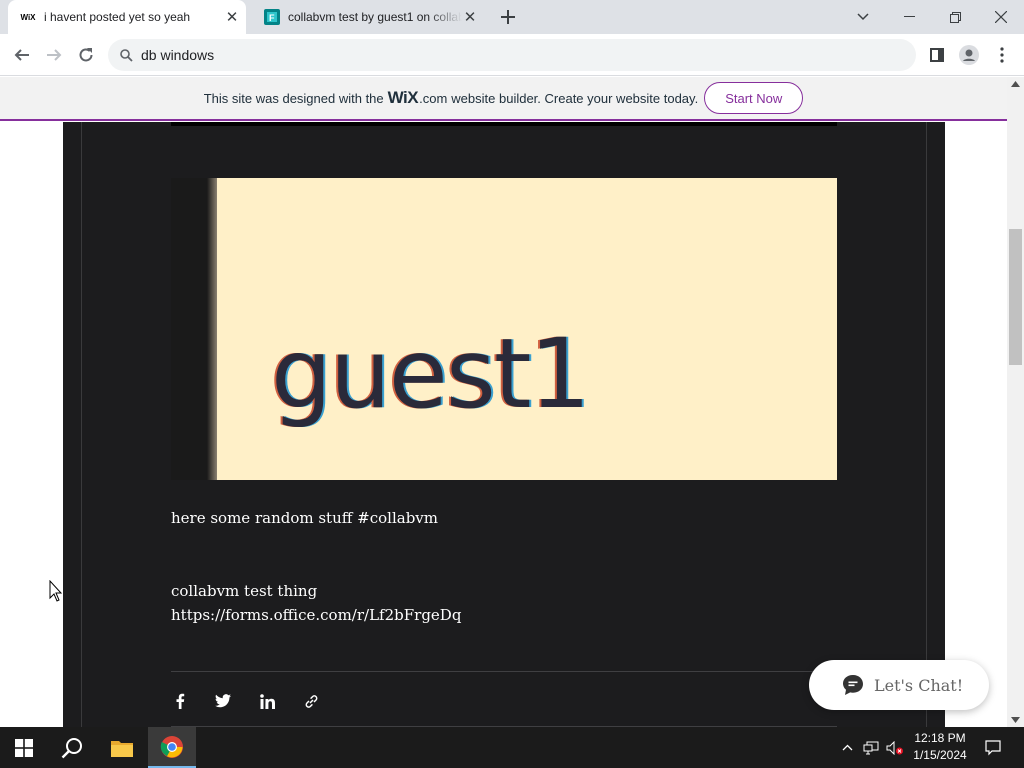 Image resolution: width=1024 pixels, height=768 pixels. Describe the element at coordinates (754, 98) in the screenshot. I see `start-now-button: Start Now` at that location.